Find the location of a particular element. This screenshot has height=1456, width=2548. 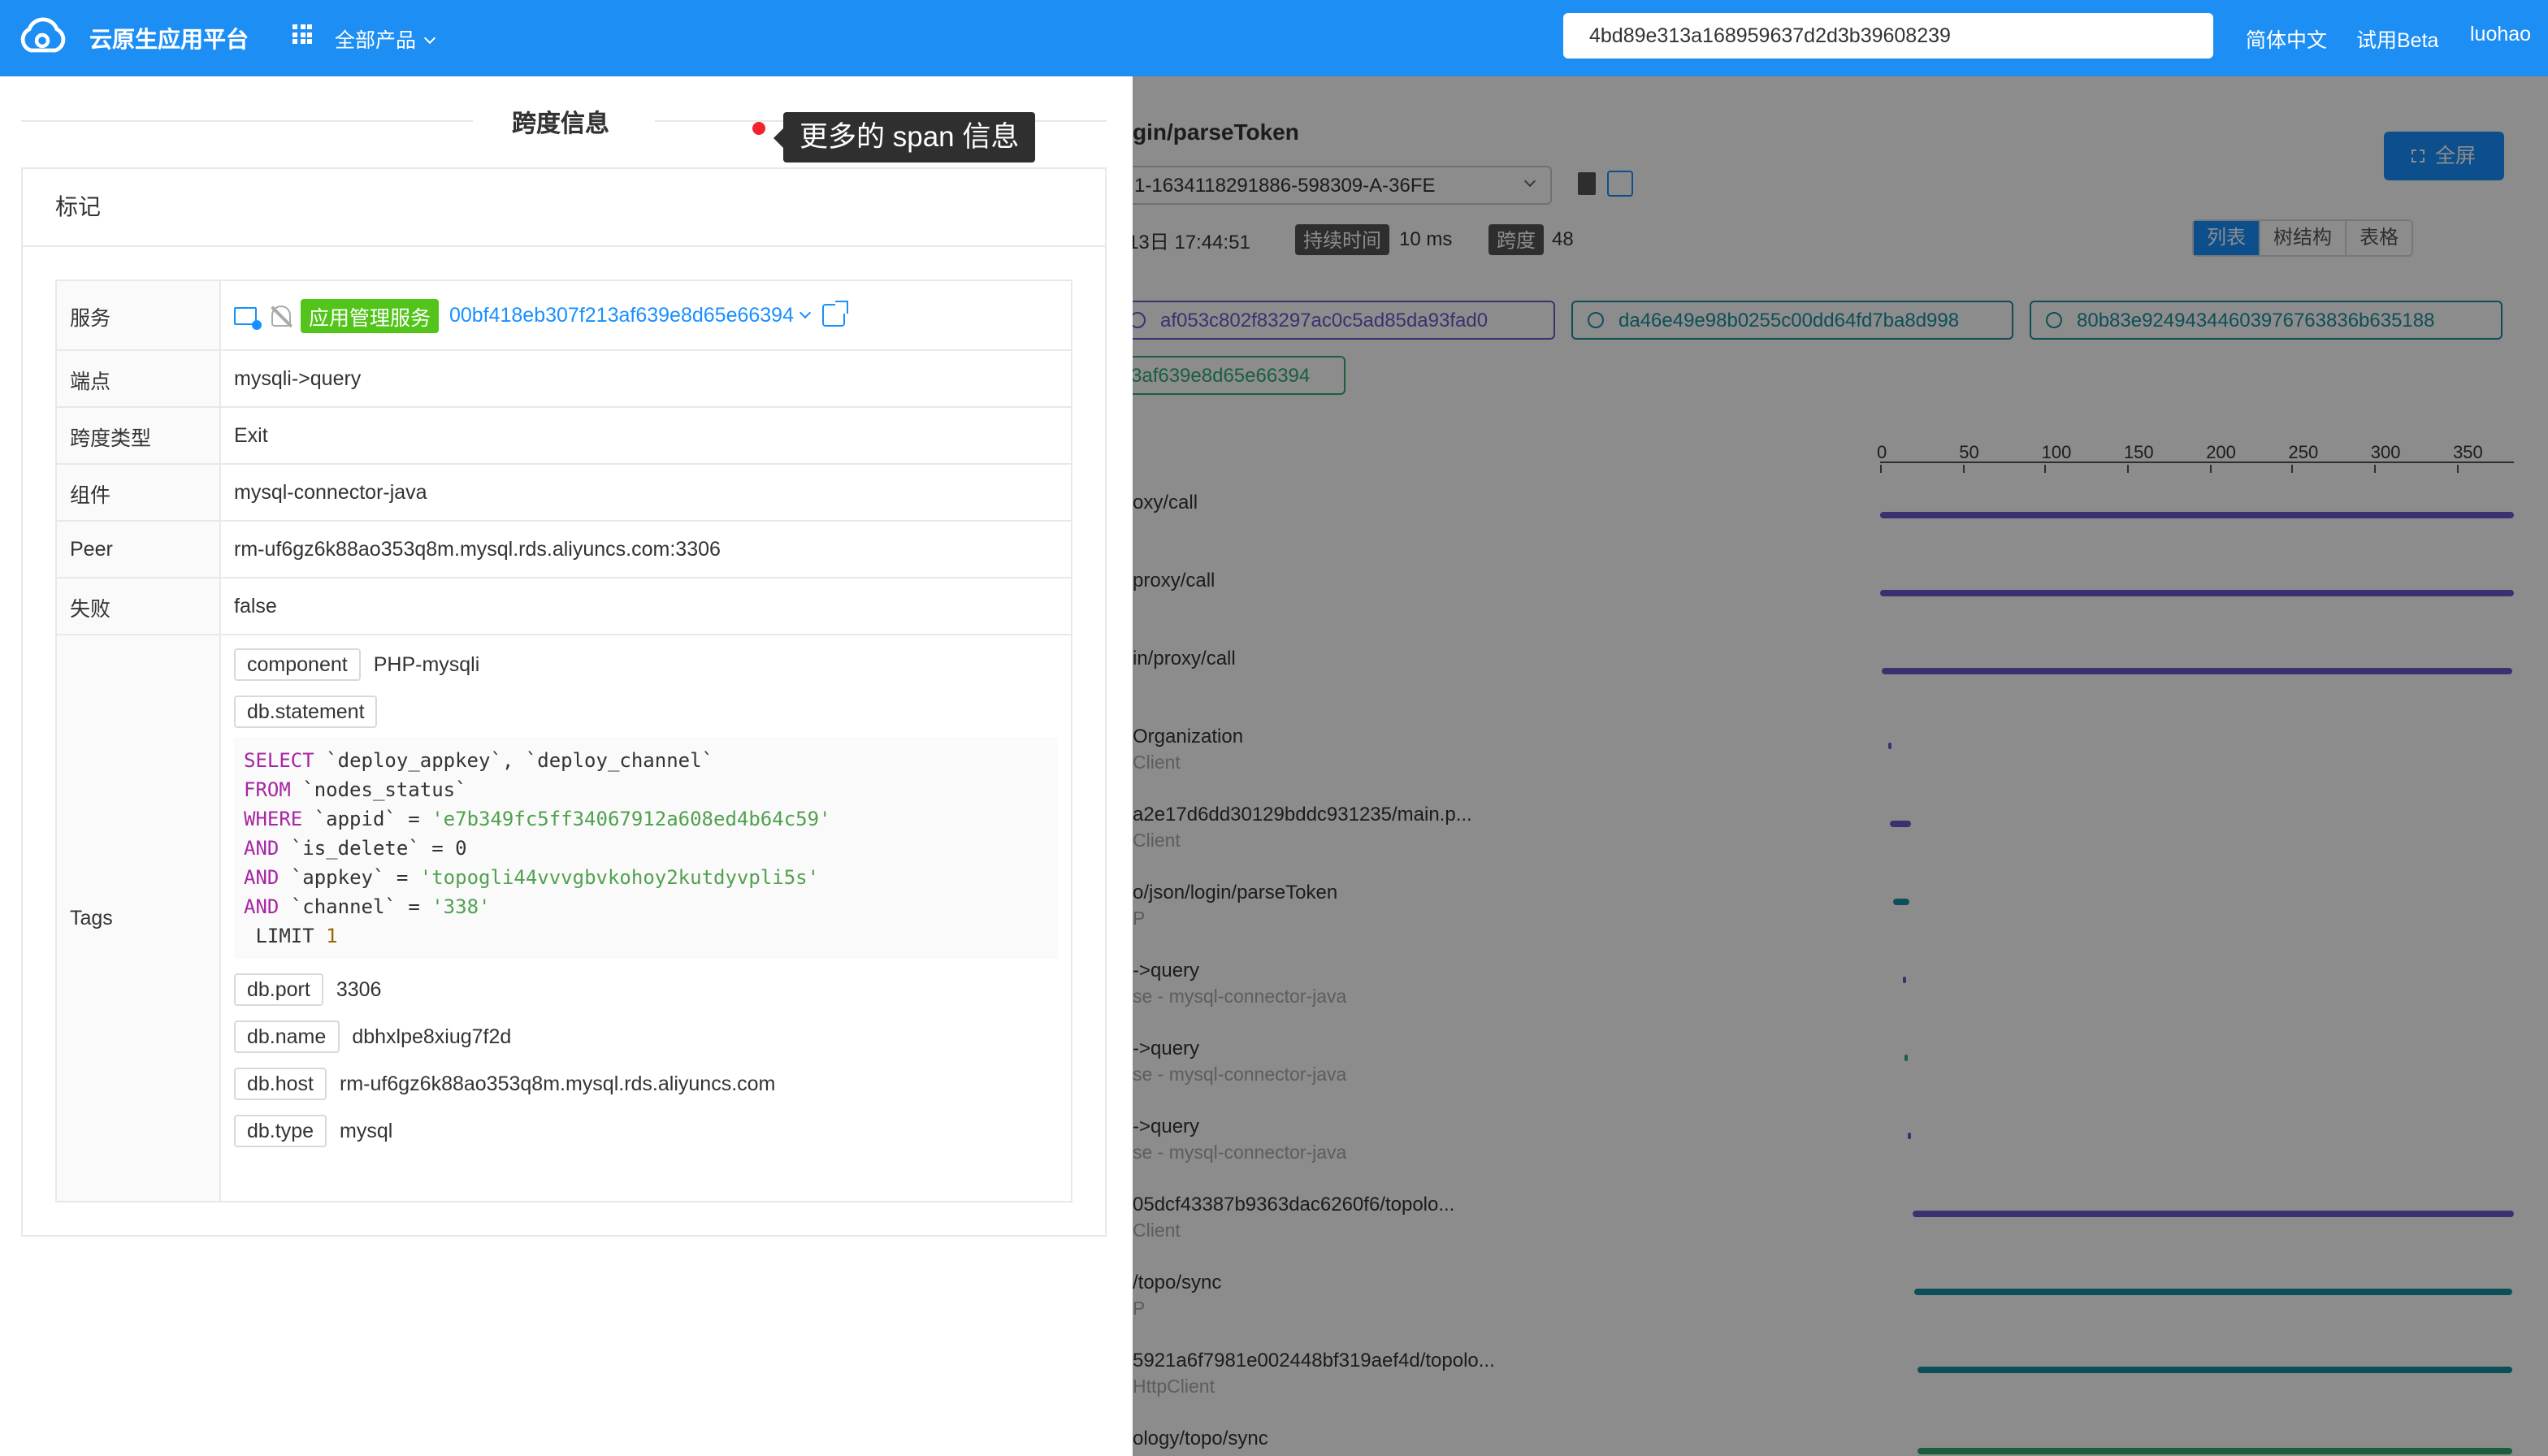

tag-item: db.port 3306 is located at coordinates (652, 989).